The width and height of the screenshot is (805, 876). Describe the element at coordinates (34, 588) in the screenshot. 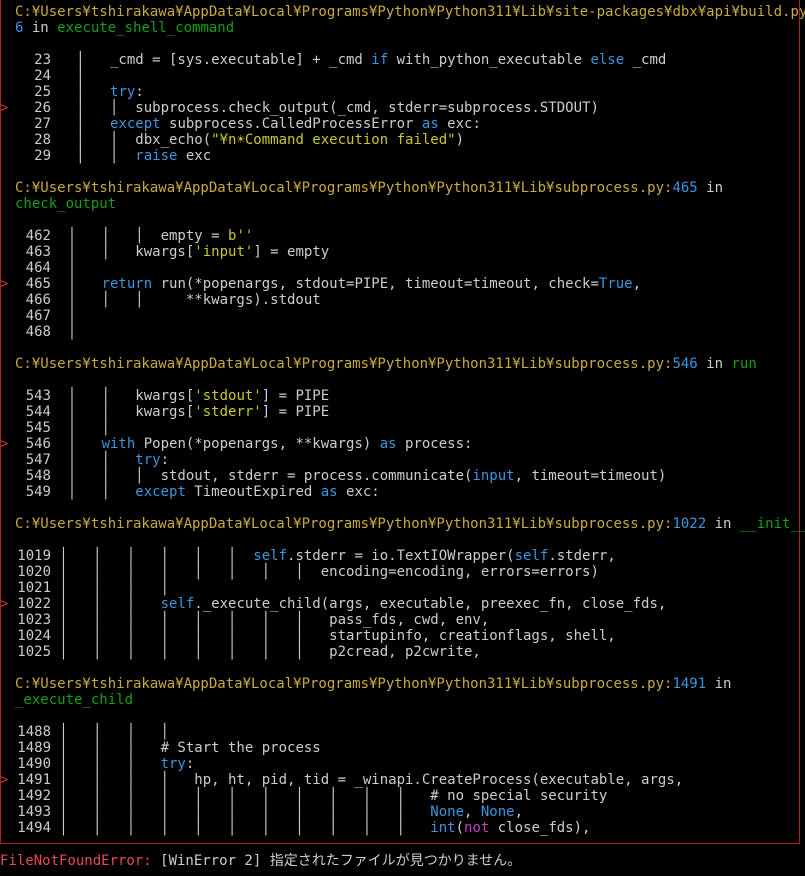

I see `code-line-number: 1021` at that location.